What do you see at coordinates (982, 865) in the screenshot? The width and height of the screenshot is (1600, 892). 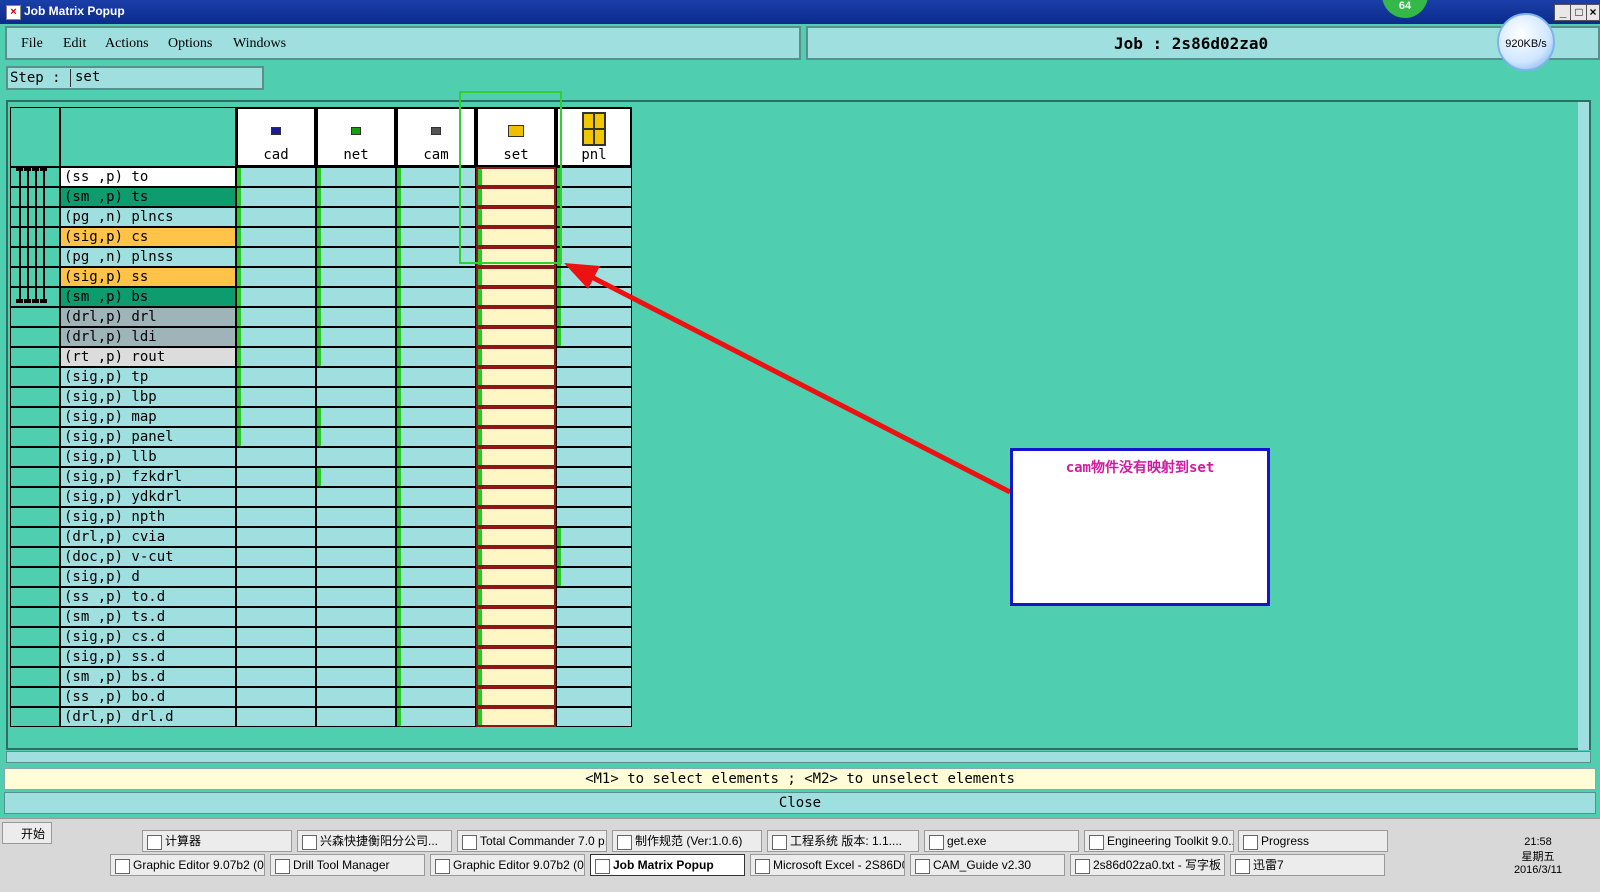 I see `taskbar-item-label: CAM_Guide v2.30` at bounding box center [982, 865].